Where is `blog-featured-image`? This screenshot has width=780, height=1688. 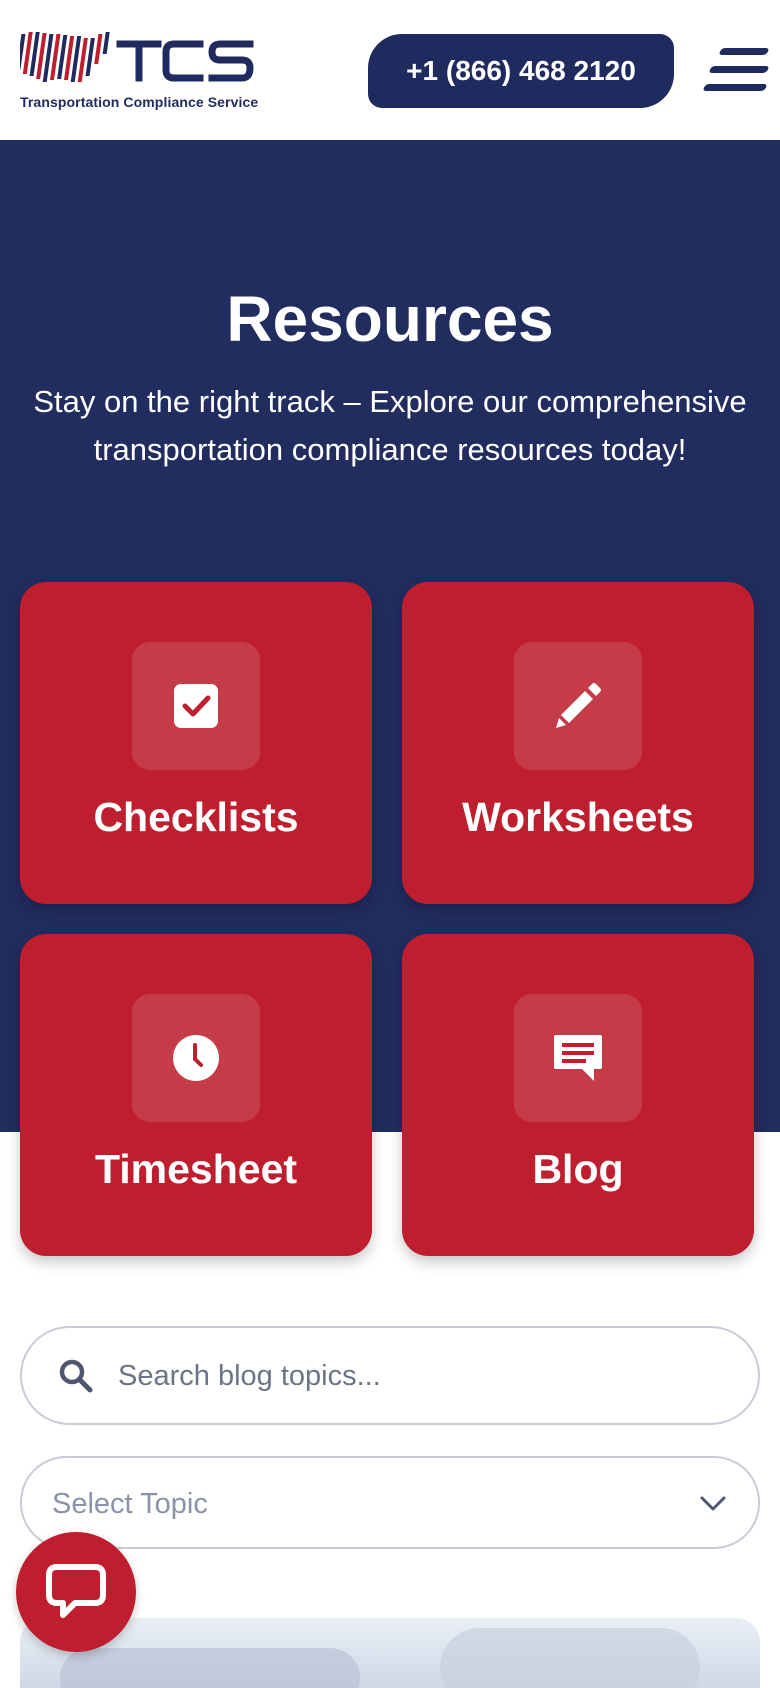
blog-featured-image is located at coordinates (390, 1653).